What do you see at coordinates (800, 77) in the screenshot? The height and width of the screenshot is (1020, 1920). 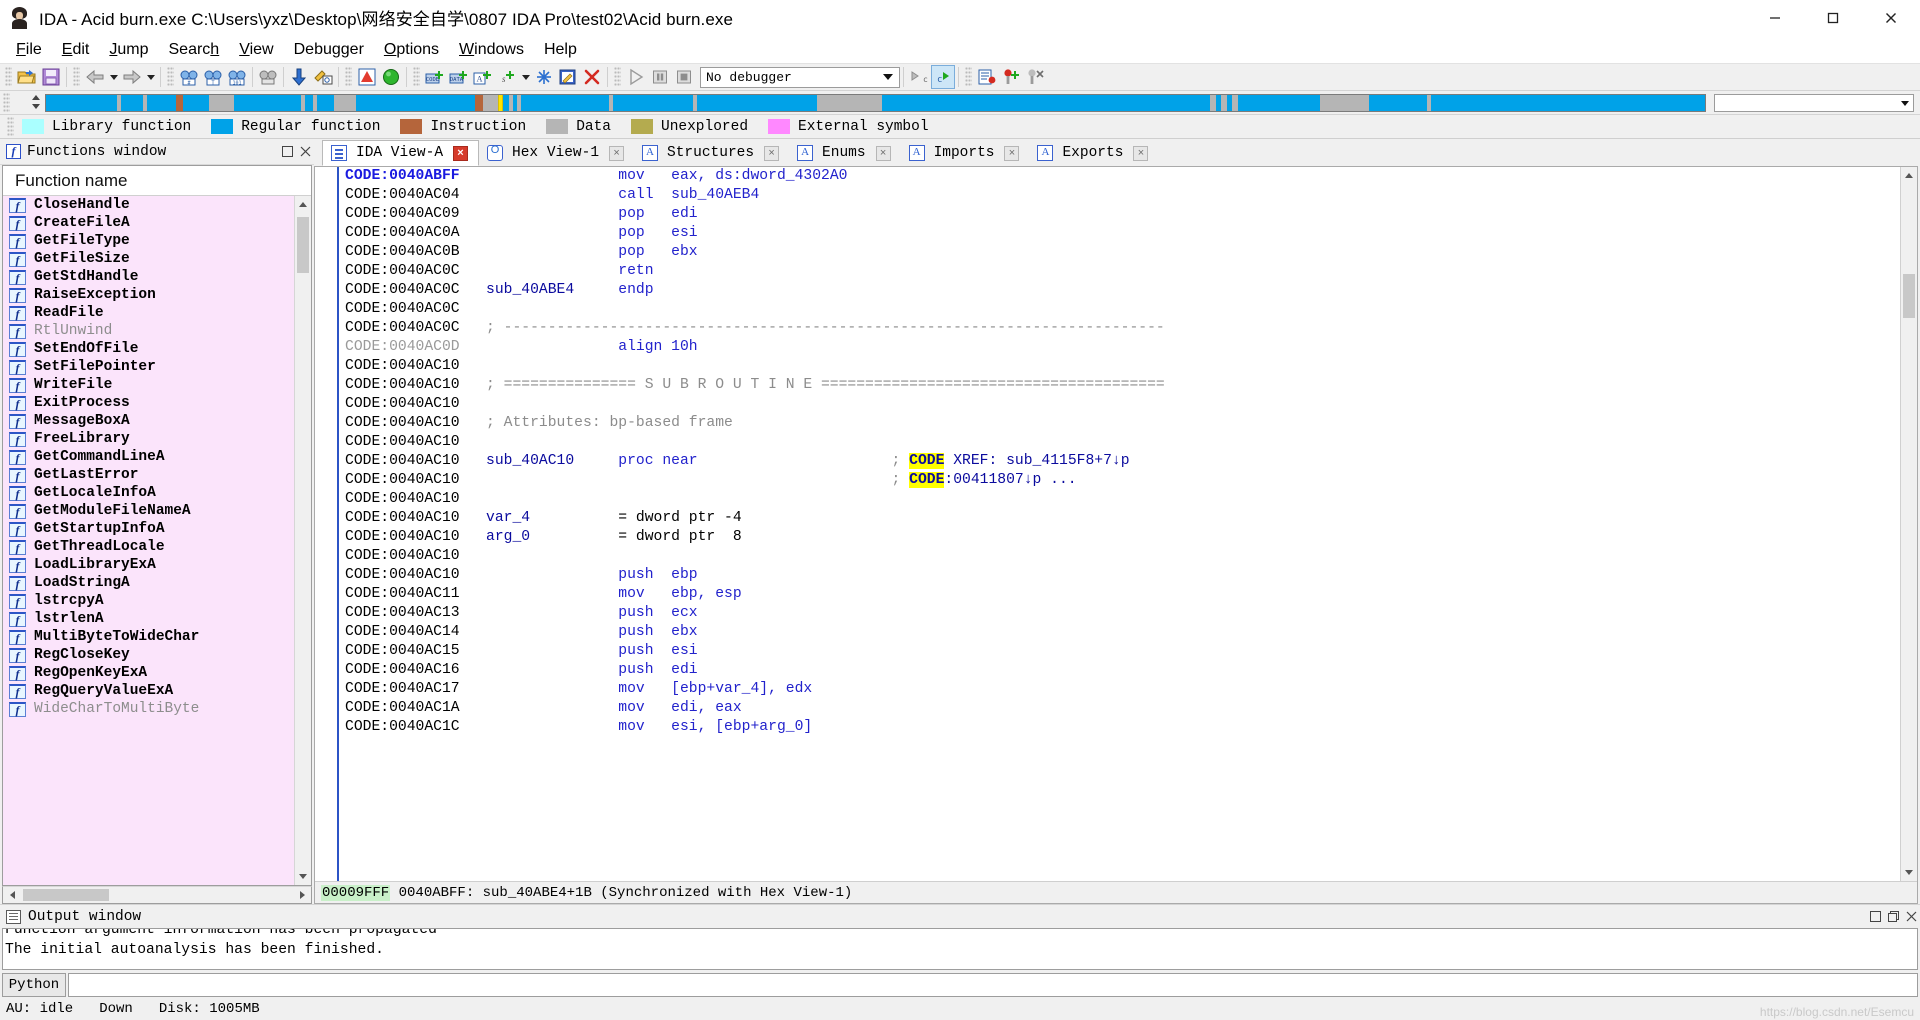 I see `debugger-select: No debugger` at bounding box center [800, 77].